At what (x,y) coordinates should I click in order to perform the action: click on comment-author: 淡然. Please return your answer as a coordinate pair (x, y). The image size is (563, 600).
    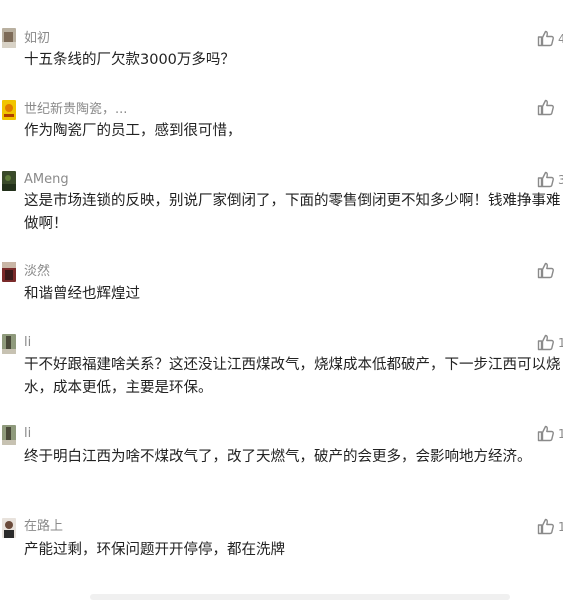
    Looking at the image, I should click on (37, 272).